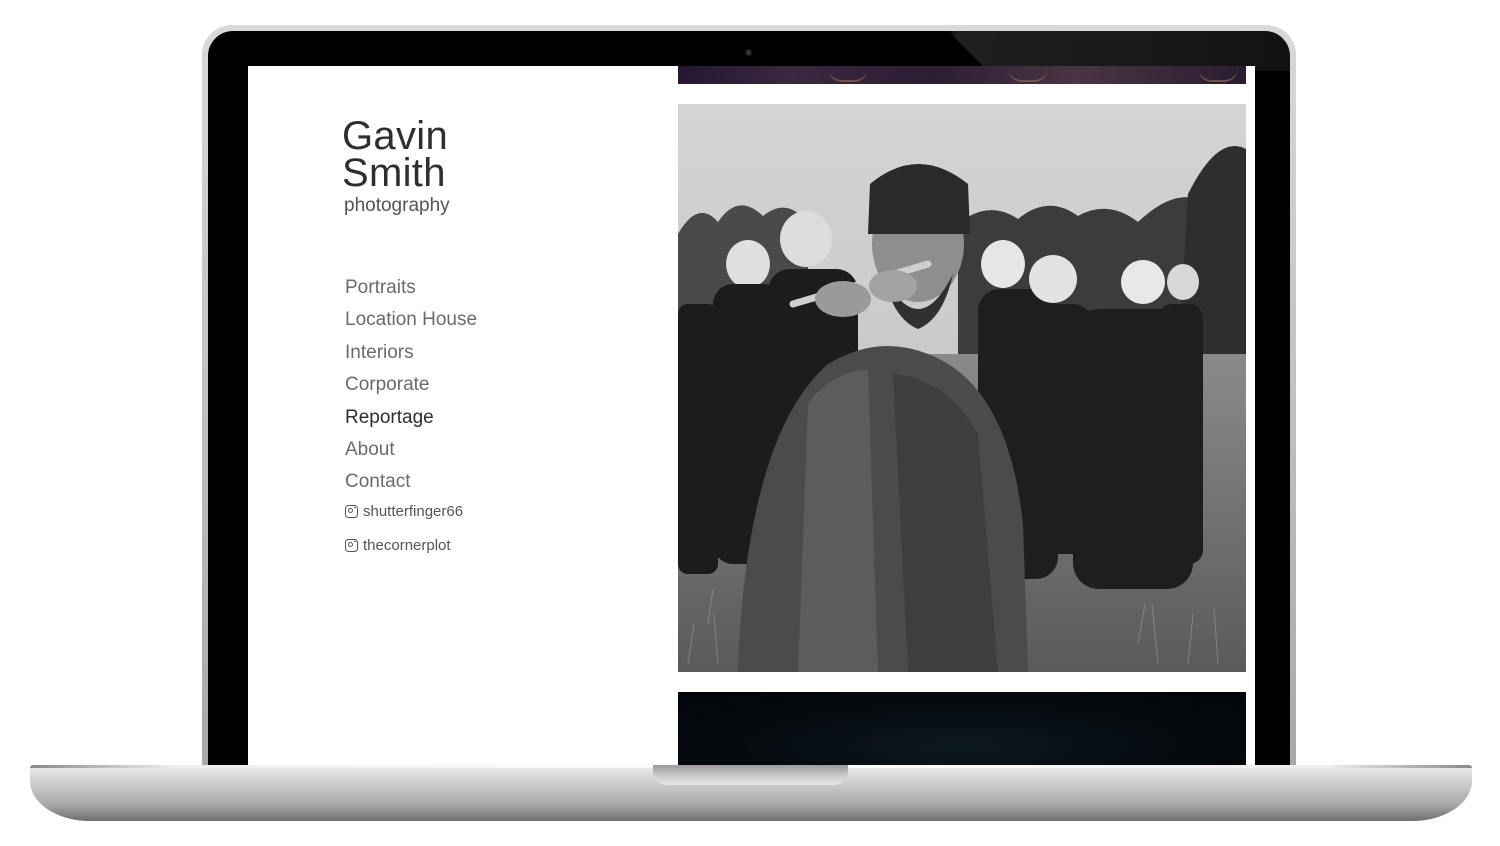  What do you see at coordinates (411, 288) in the screenshot?
I see `nav-item-portraits: Portraits` at bounding box center [411, 288].